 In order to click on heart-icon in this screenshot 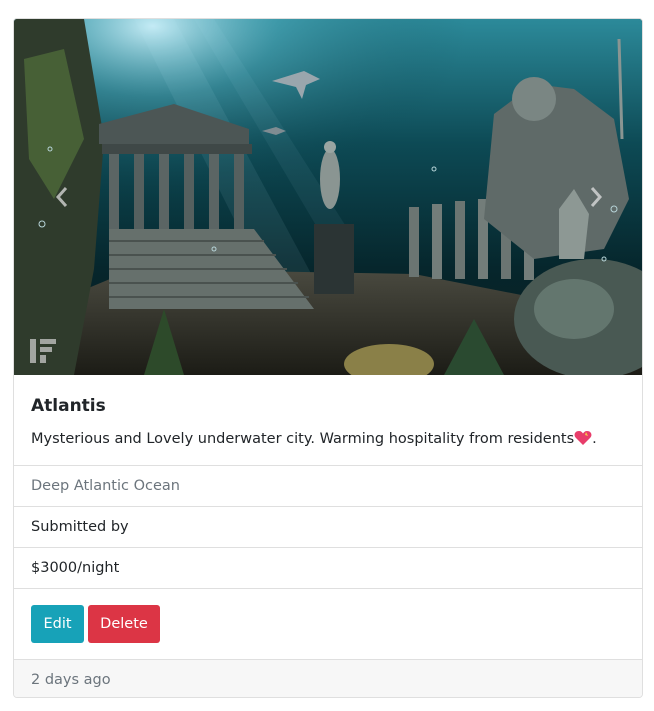, I will do `click(583, 438)`.